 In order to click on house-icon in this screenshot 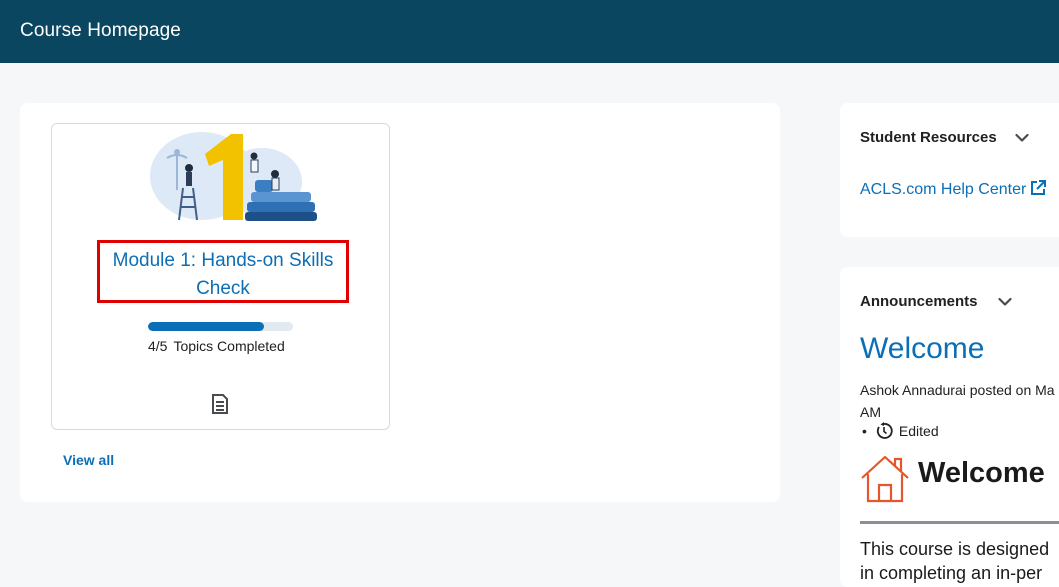, I will do `click(885, 479)`.